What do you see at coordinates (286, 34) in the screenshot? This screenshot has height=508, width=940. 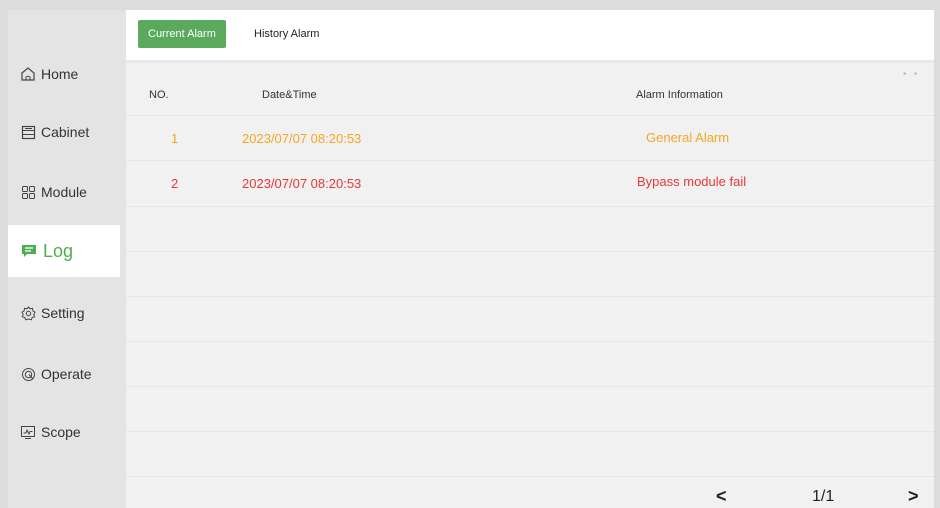 I see `tab-history-alarm: History Alarm` at bounding box center [286, 34].